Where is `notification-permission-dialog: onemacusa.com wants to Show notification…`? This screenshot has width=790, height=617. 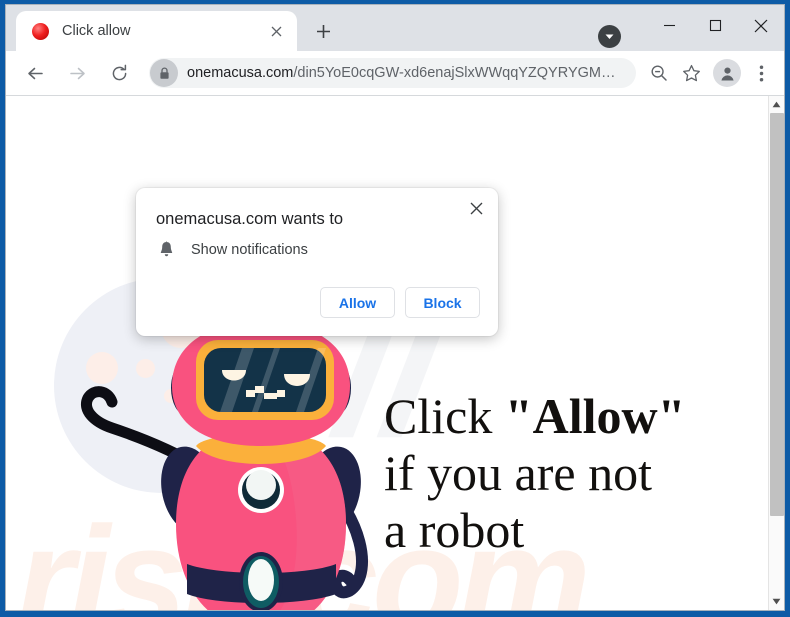
notification-permission-dialog: onemacusa.com wants to Show notification… is located at coordinates (317, 262).